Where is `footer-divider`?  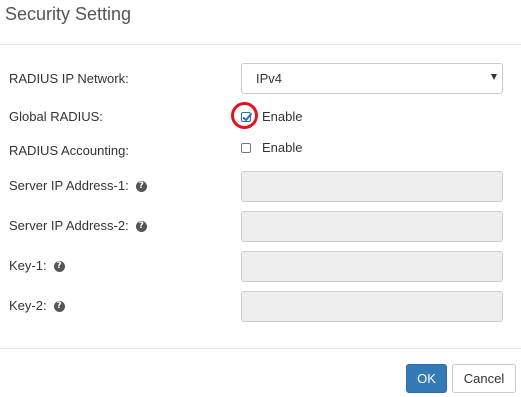 footer-divider is located at coordinates (260, 348).